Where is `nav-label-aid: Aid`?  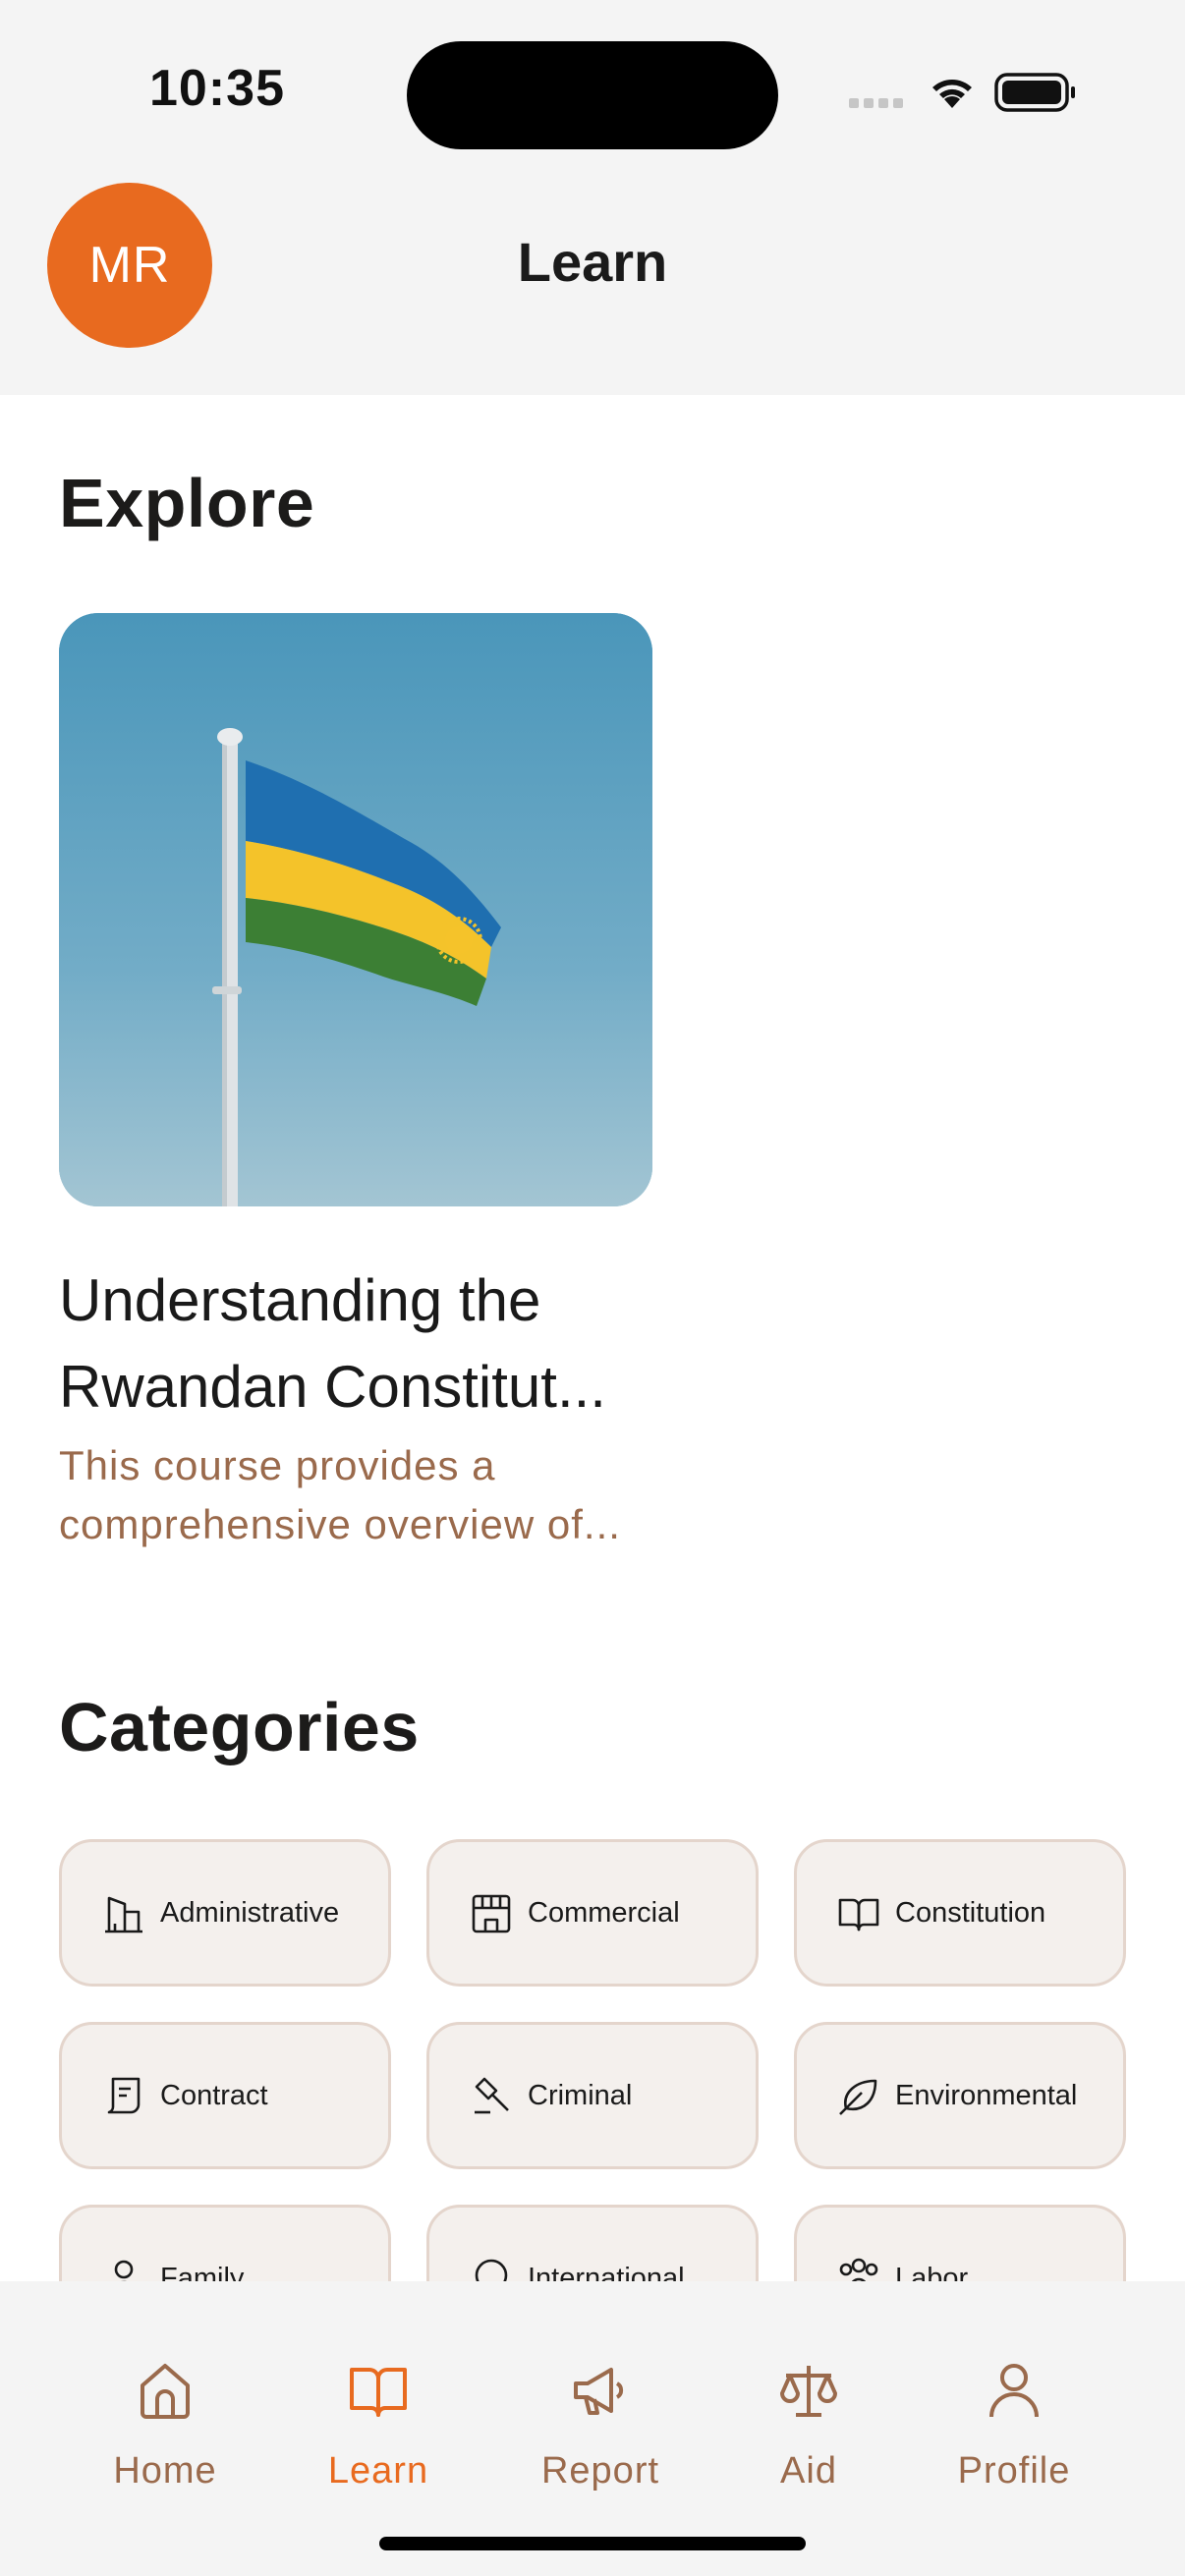 nav-label-aid: Aid is located at coordinates (809, 2471).